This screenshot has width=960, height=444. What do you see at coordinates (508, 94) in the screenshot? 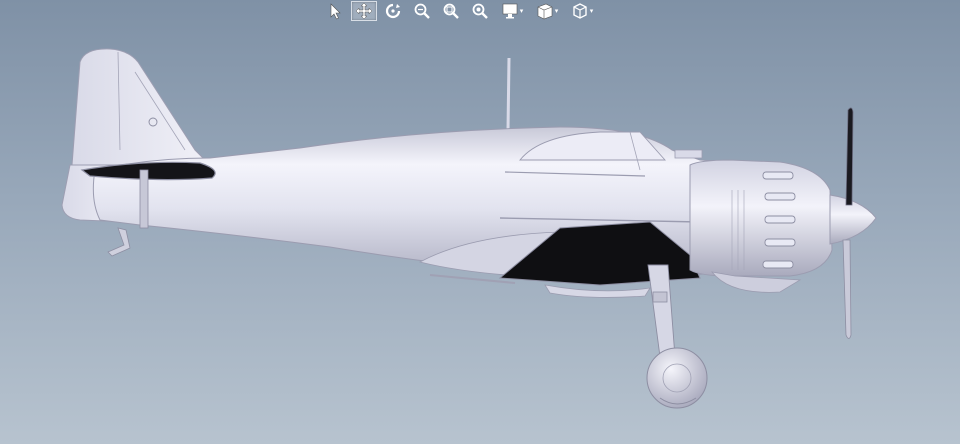
I see `antenna-mast` at bounding box center [508, 94].